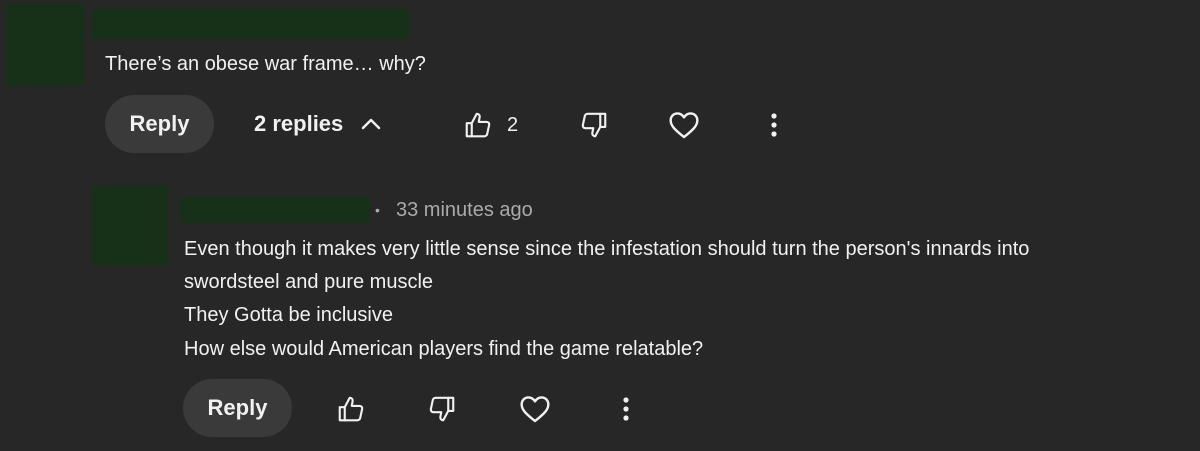 Image resolution: width=1200 pixels, height=451 pixels. I want to click on reply-button: Reply, so click(159, 124).